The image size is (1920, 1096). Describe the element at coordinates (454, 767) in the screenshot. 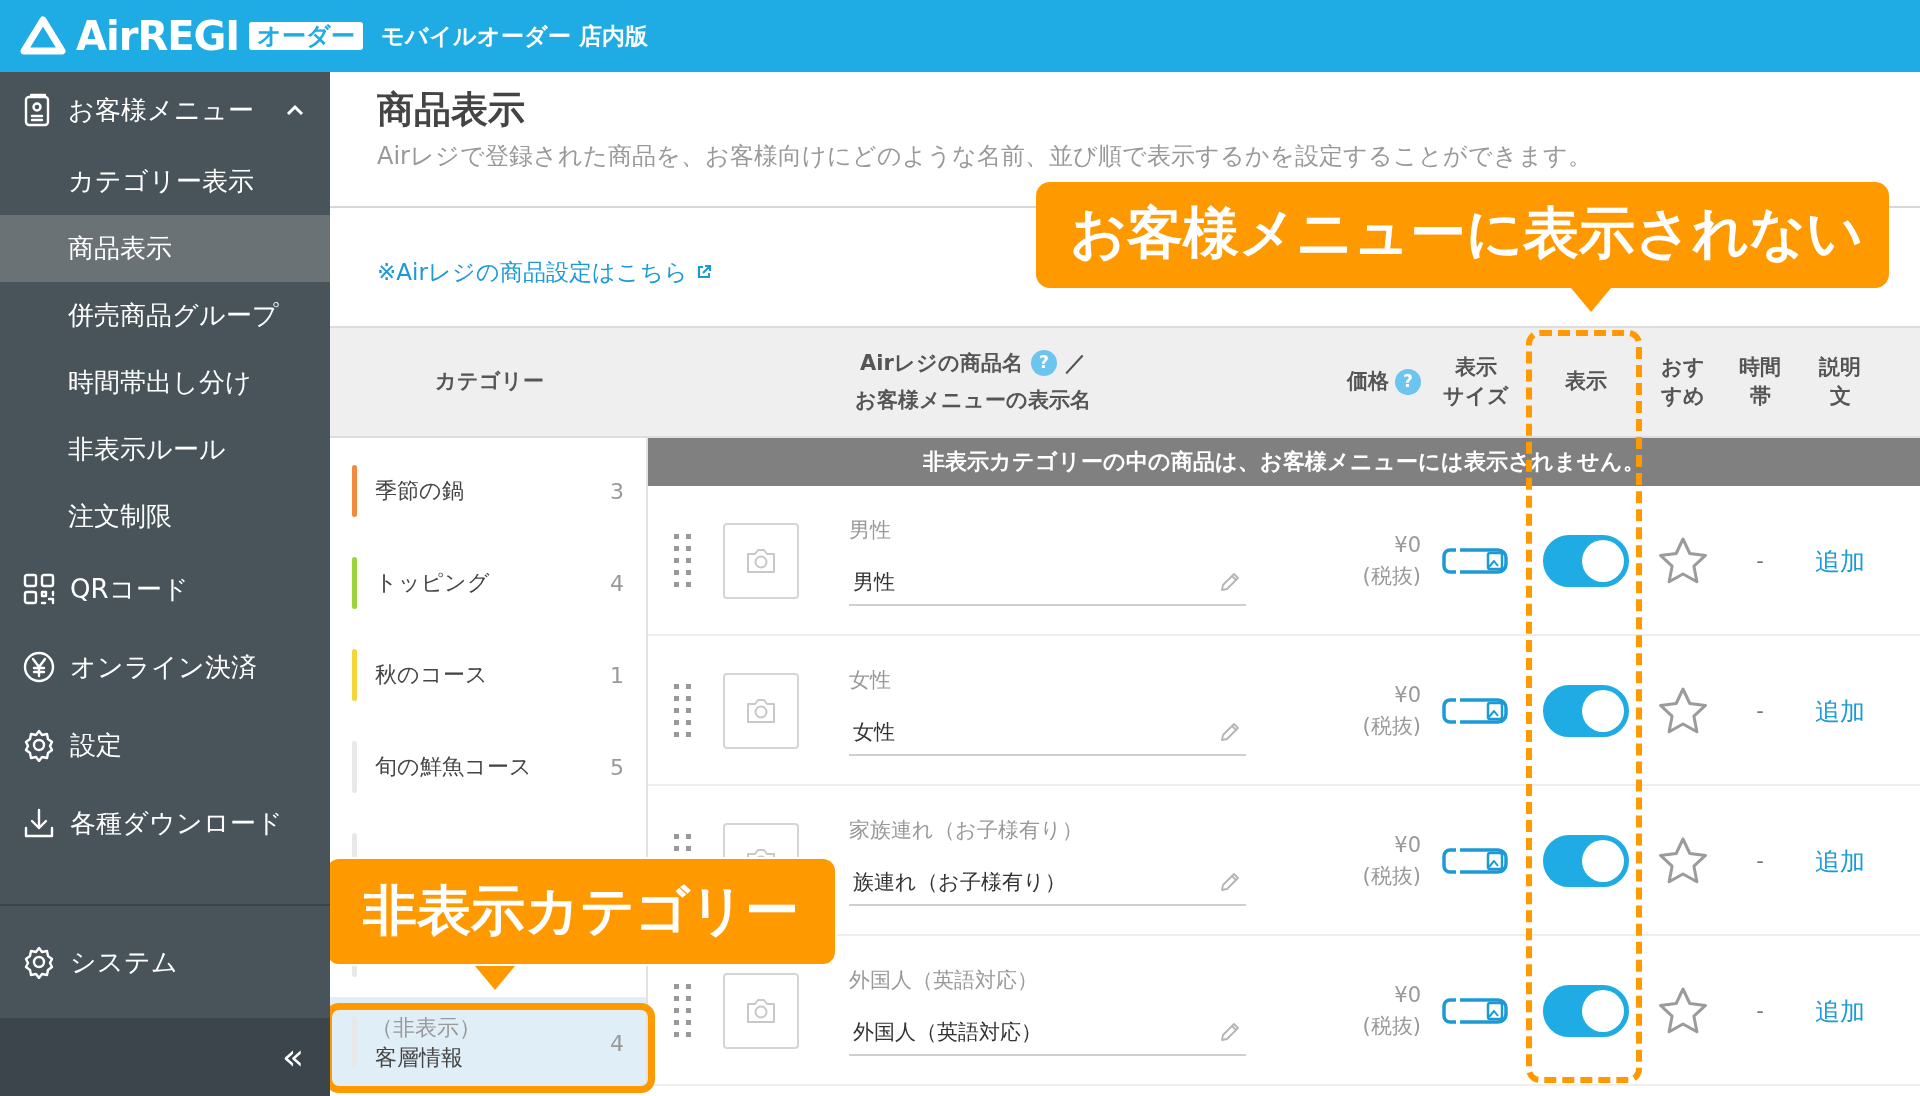

I see `category-name: 旬の鮮魚コース` at that location.